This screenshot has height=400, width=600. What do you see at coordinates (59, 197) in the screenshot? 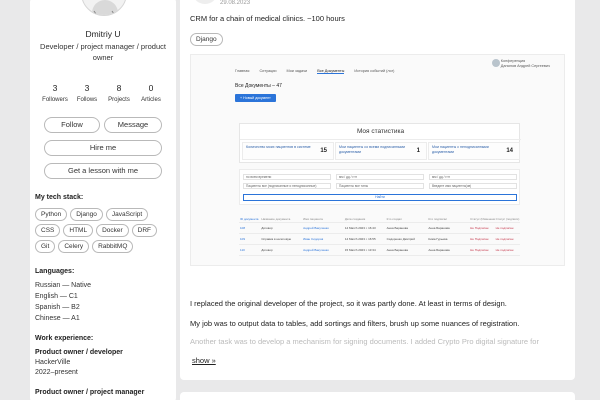
I see `tech-stack-title: My tech stack:` at bounding box center [59, 197].